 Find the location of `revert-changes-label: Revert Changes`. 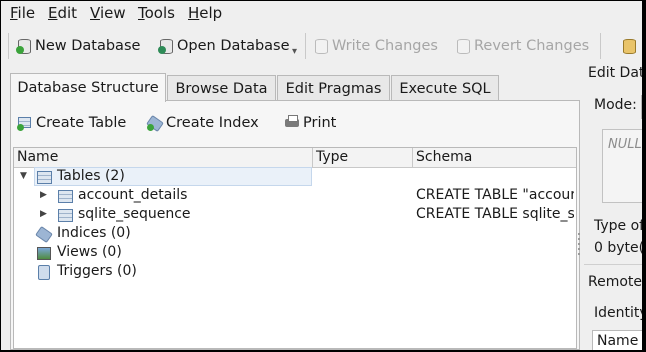

revert-changes-label: Revert Changes is located at coordinates (532, 46).